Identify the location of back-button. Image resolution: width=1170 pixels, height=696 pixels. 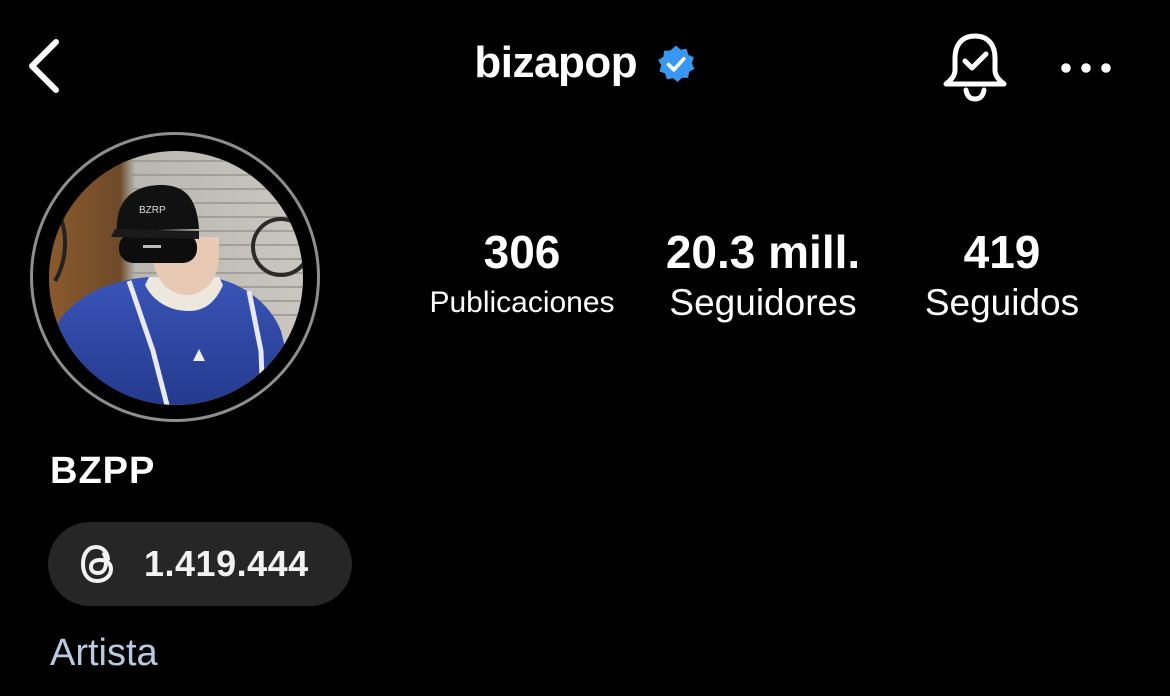
(46, 66).